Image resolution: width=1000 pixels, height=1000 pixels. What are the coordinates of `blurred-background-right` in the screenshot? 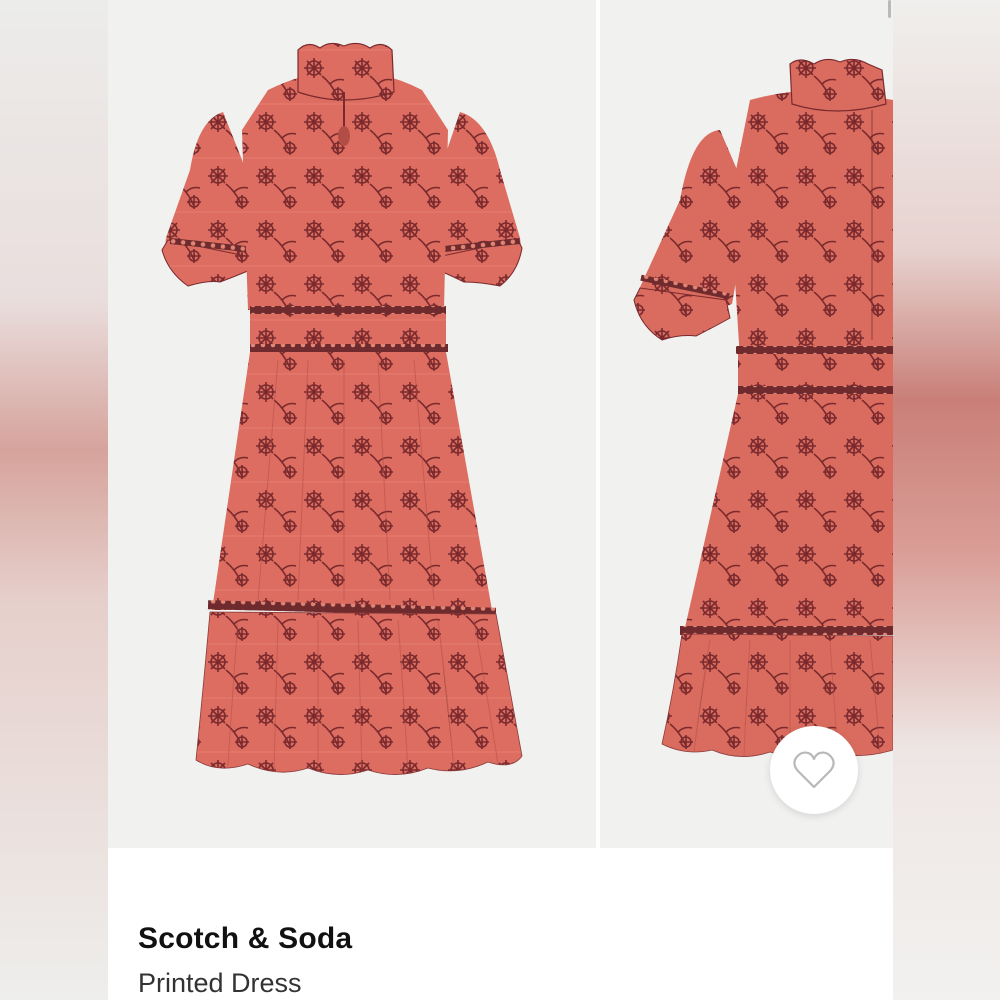 It's located at (946, 500).